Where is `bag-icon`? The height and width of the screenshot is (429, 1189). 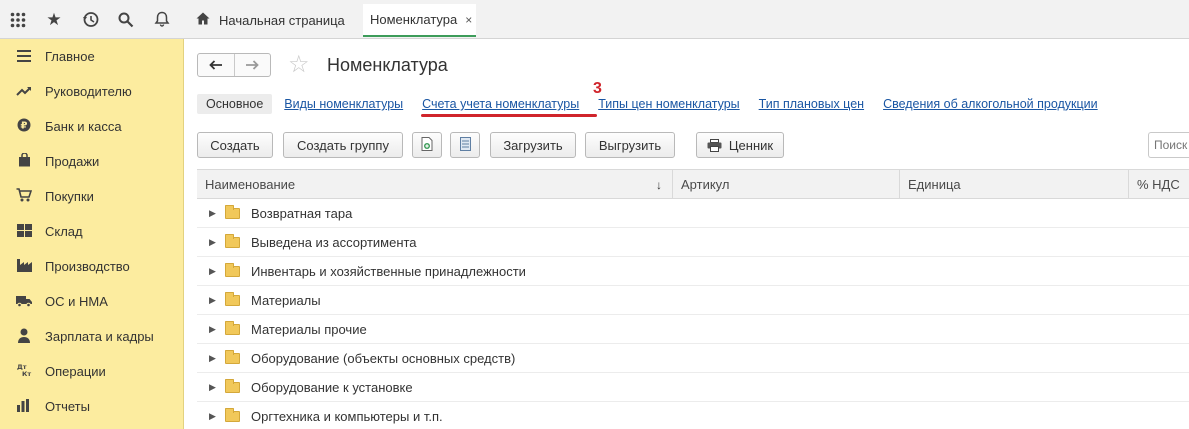 bag-icon is located at coordinates (24, 161).